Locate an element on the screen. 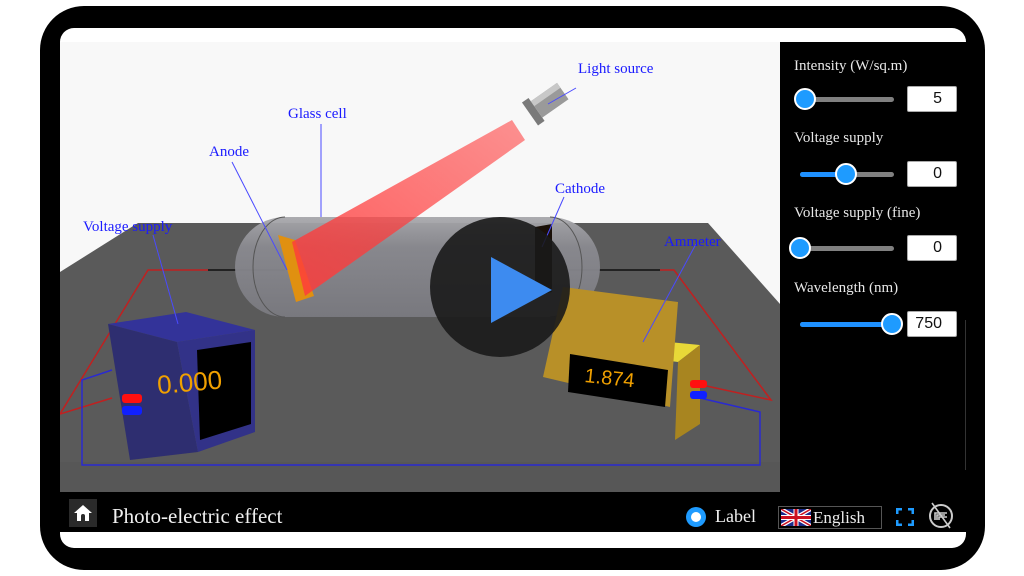 The height and width of the screenshot is (576, 1024). label-ammeter: Ammeter is located at coordinates (692, 242).